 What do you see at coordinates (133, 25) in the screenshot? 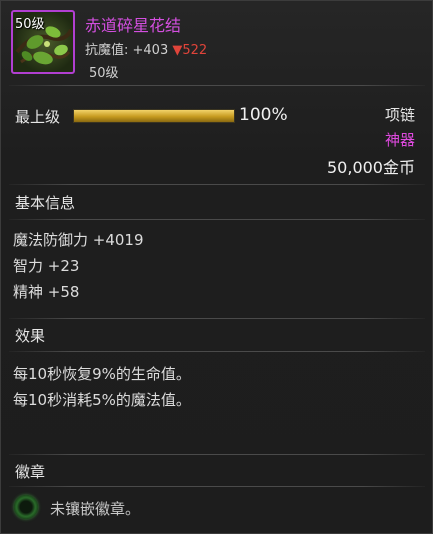
I see `item-name: 赤道碎星花结` at bounding box center [133, 25].